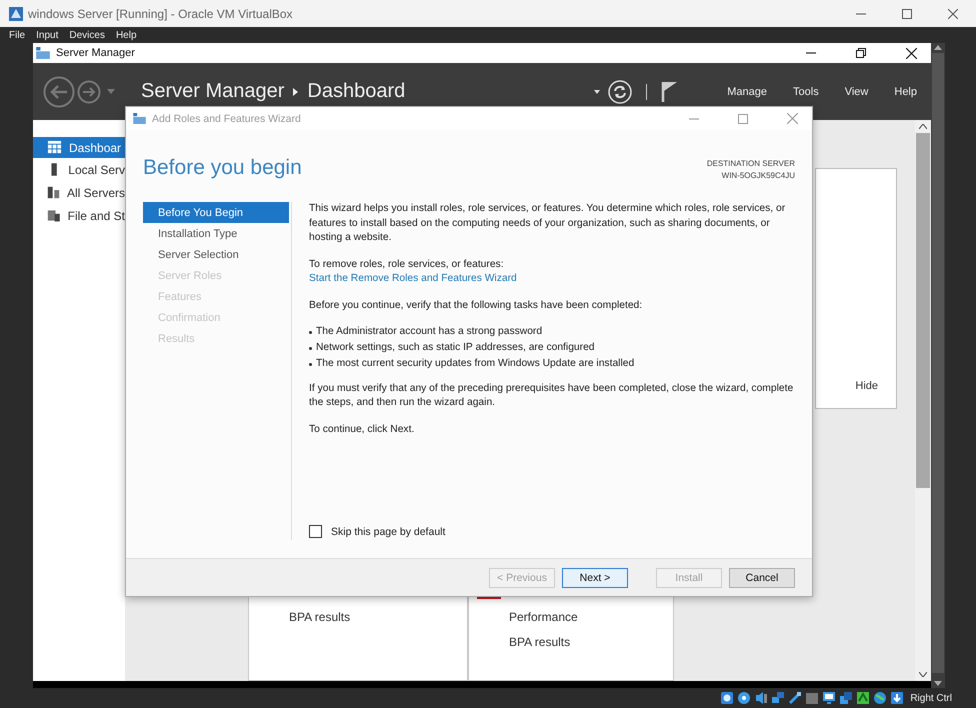 The image size is (976, 708). What do you see at coordinates (87, 35) in the screenshot?
I see `menu-item: Devices` at bounding box center [87, 35].